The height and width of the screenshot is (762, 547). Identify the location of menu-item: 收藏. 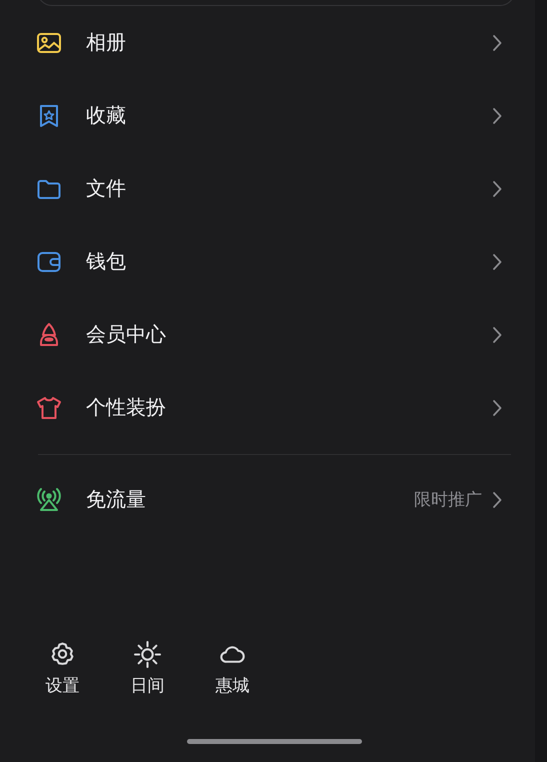
(267, 115).